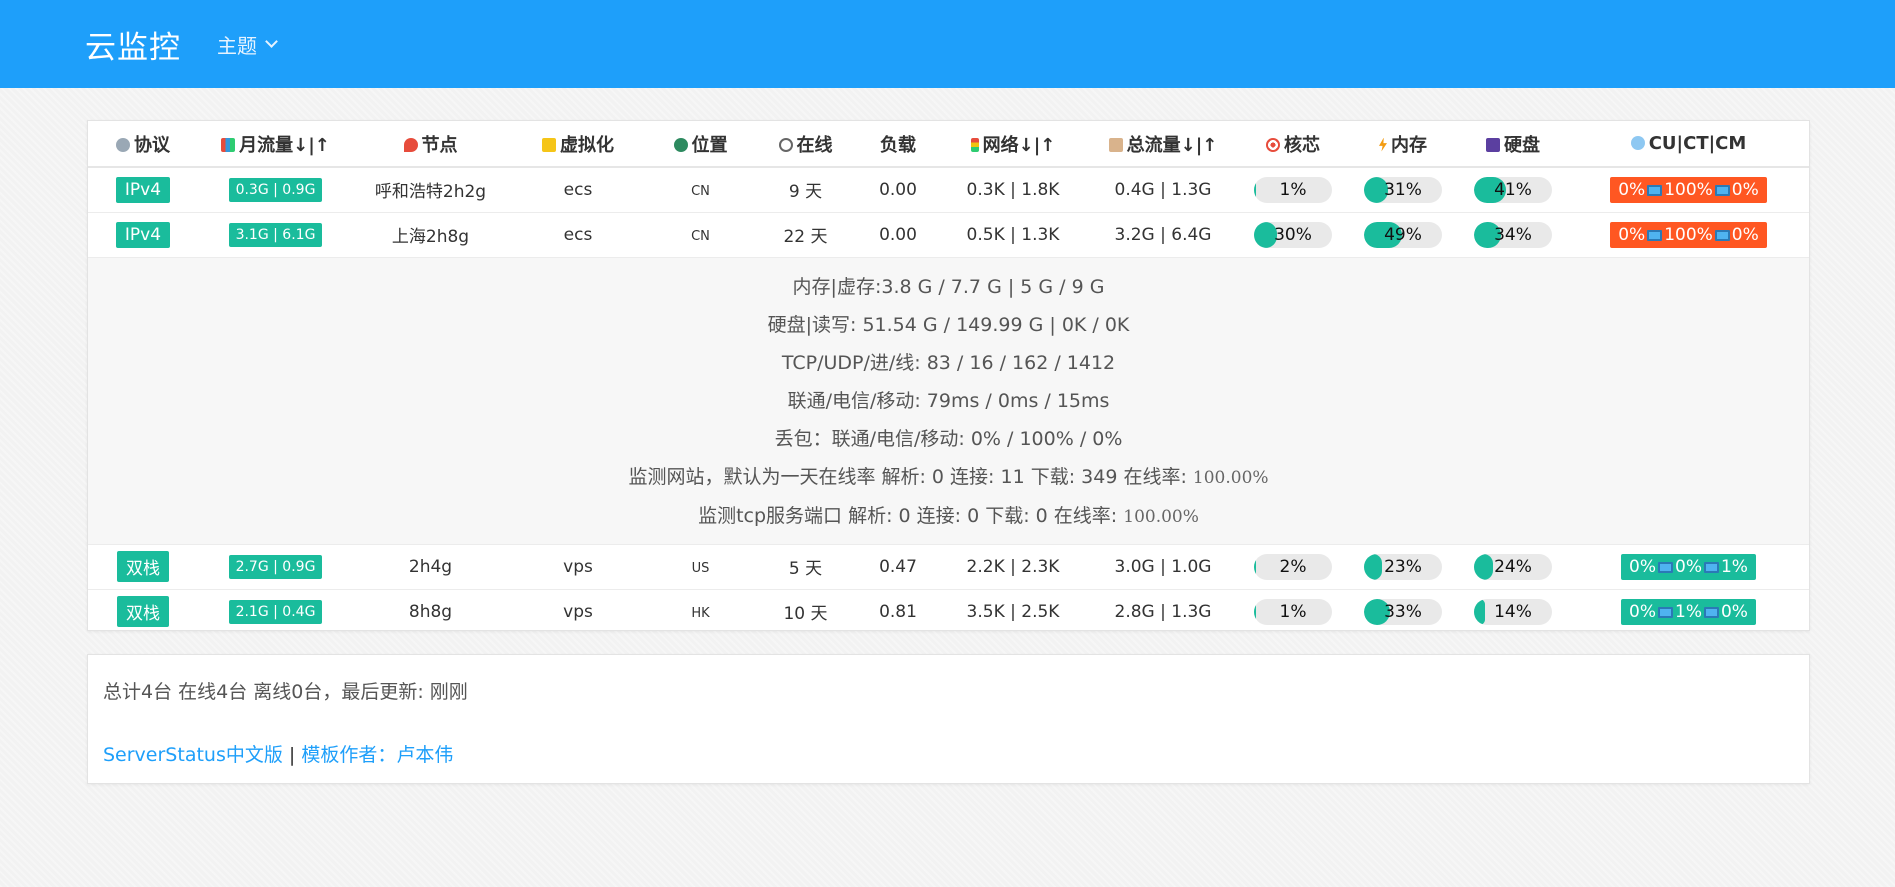  Describe the element at coordinates (1013, 189) in the screenshot. I see `cell-network: 0.3K | 1.8K` at that location.